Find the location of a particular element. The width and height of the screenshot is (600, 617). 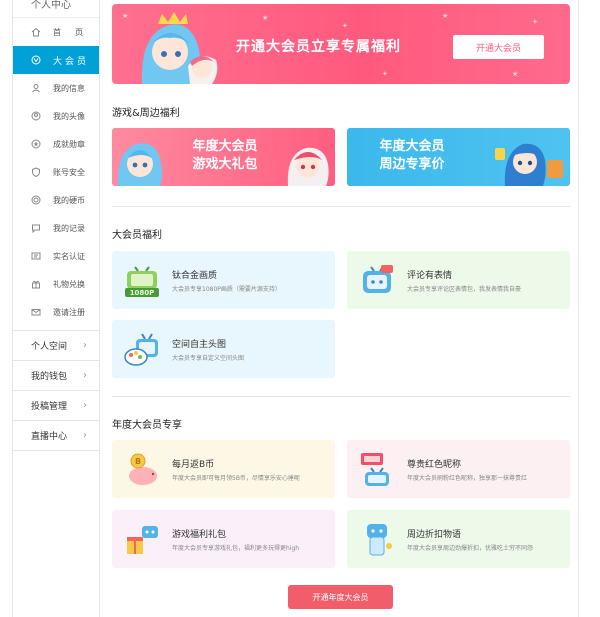

sidebar-item-records: 我的记录 is located at coordinates (56, 228).